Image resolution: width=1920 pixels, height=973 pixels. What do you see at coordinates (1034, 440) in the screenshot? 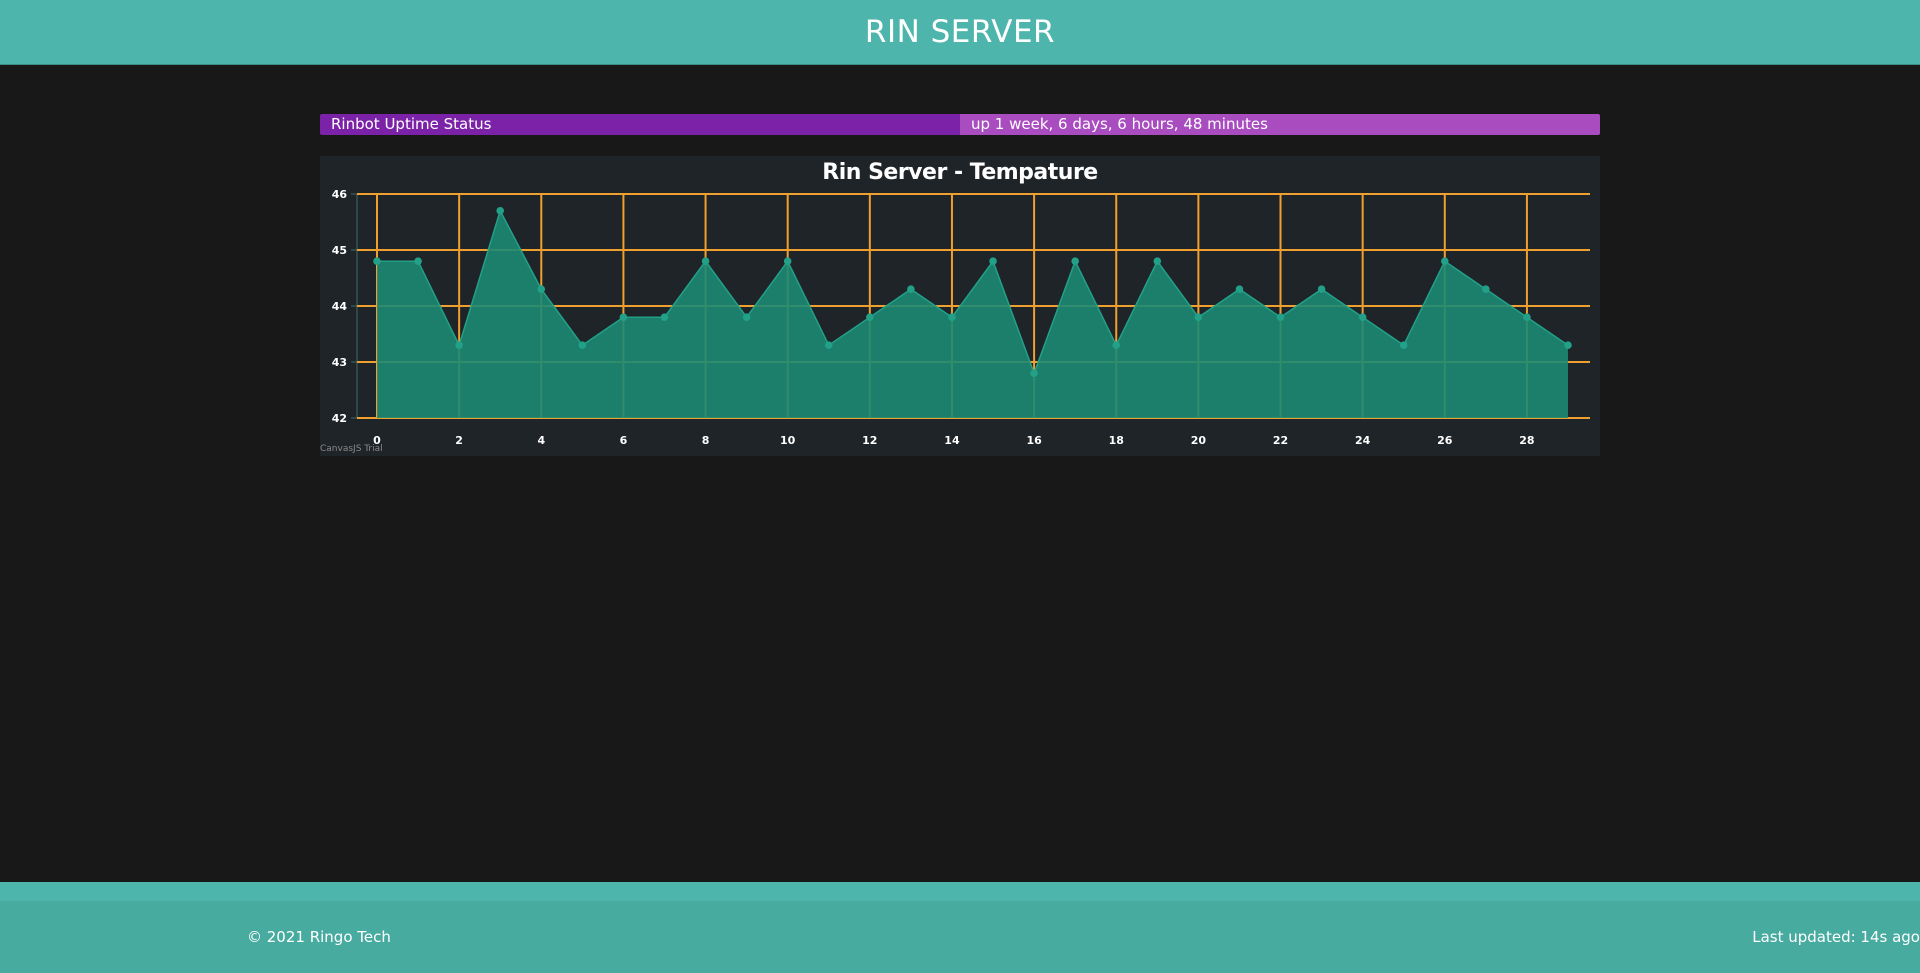
I see `x-tick-label: 16` at bounding box center [1034, 440].